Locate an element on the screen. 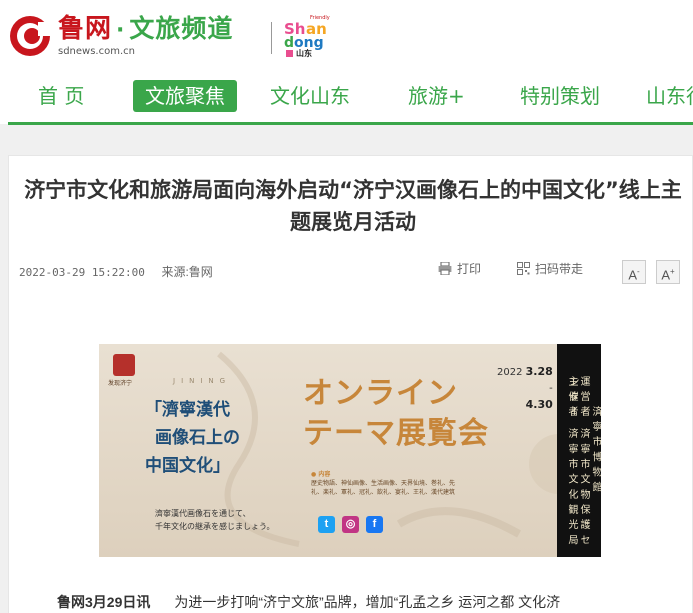 Image resolution: width=693 pixels, height=613 pixels. nav-item-shandong-travel: 山东行 is located at coordinates (669, 96).